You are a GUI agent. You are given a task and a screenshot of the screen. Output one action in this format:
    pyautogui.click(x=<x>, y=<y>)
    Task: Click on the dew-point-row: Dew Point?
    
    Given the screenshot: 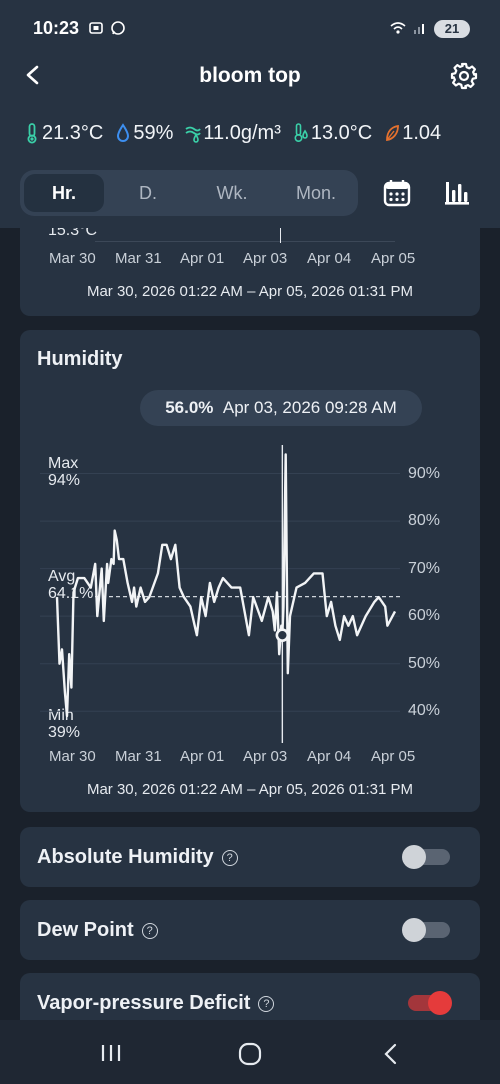 What is the action you would take?
    pyautogui.click(x=250, y=930)
    